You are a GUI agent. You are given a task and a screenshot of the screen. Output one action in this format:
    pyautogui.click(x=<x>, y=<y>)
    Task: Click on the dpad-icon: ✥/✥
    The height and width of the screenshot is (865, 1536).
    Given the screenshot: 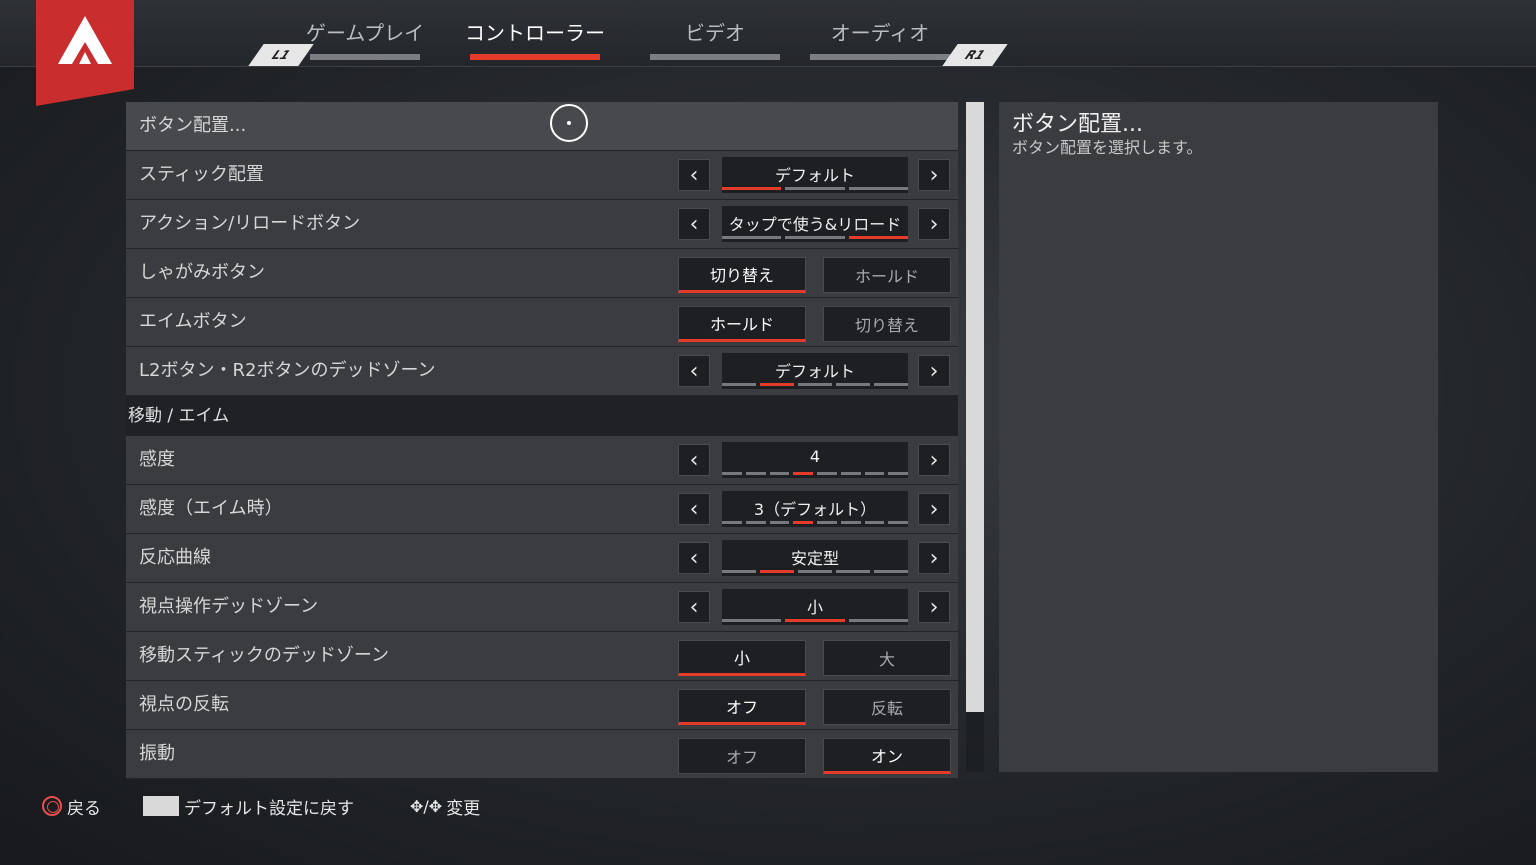 What is the action you would take?
    pyautogui.click(x=426, y=806)
    